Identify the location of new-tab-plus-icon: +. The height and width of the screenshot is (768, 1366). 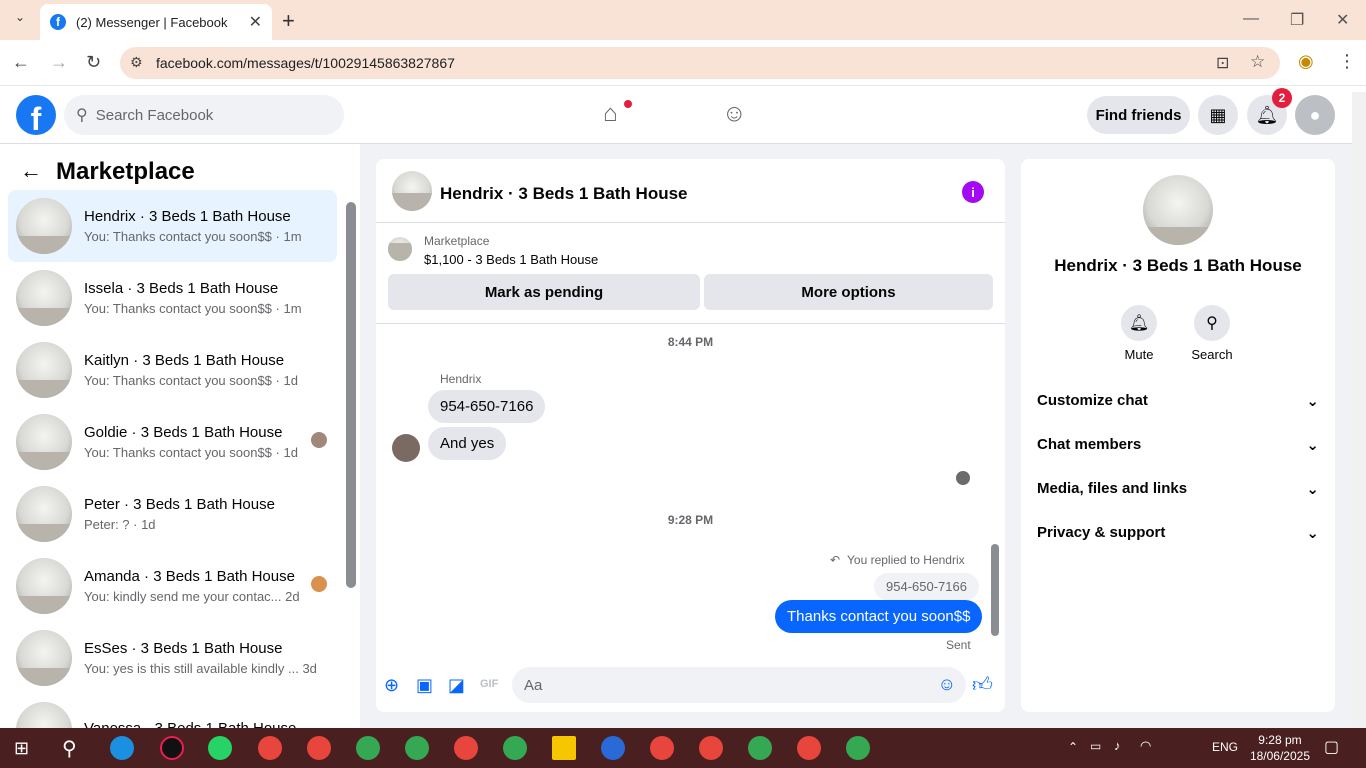
(288, 21).